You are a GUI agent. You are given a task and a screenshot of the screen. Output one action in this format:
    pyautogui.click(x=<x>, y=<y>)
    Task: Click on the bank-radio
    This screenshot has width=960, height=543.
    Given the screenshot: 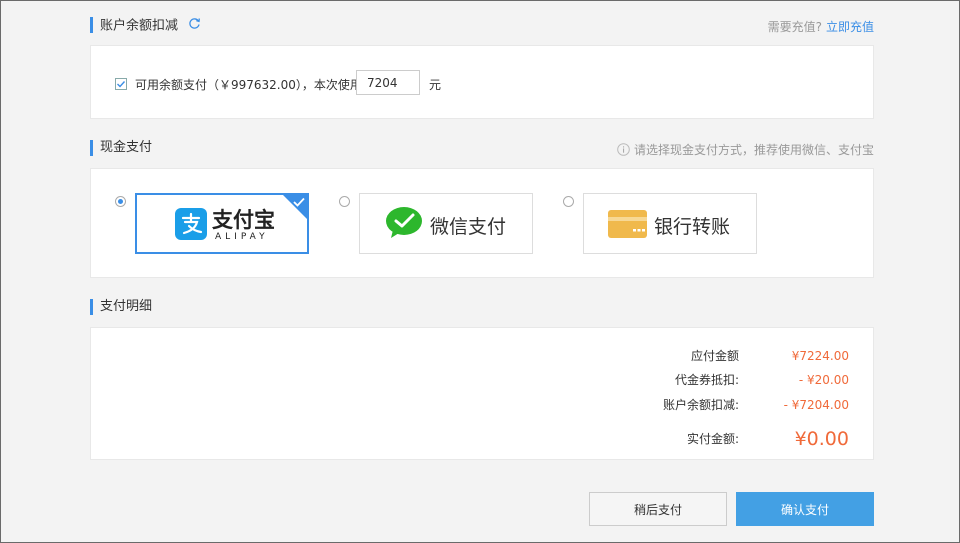 What is the action you would take?
    pyautogui.click(x=568, y=201)
    